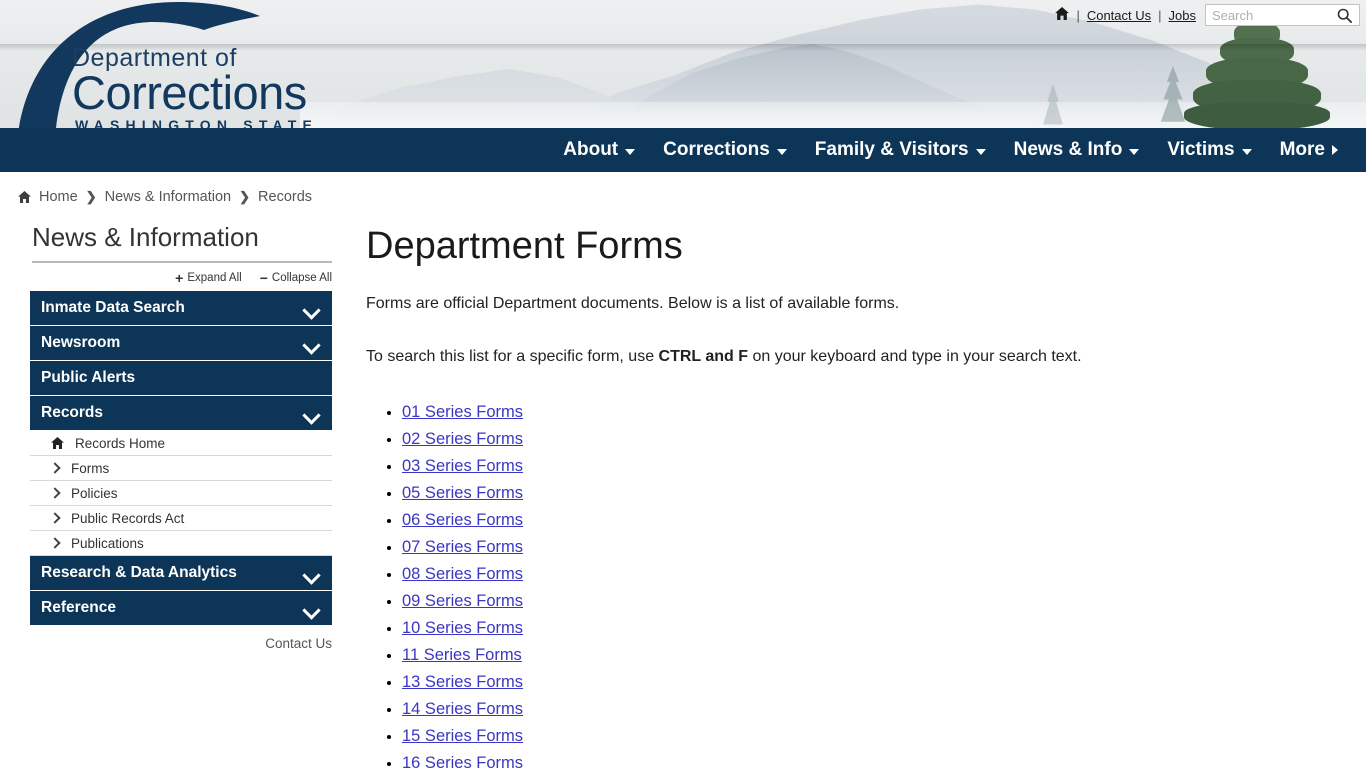  What do you see at coordinates (874, 493) in the screenshot?
I see `list-item: 05 Series Forms` at bounding box center [874, 493].